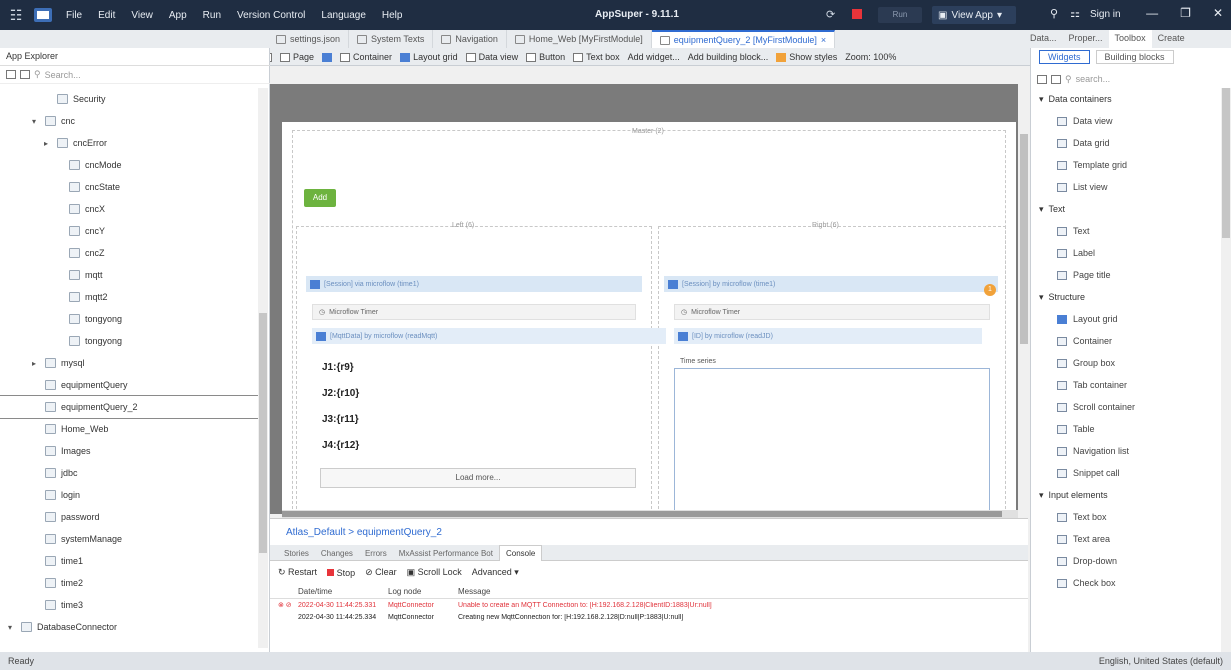 The image size is (1231, 670). I want to click on panel-tab: Create, so click(1171, 39).